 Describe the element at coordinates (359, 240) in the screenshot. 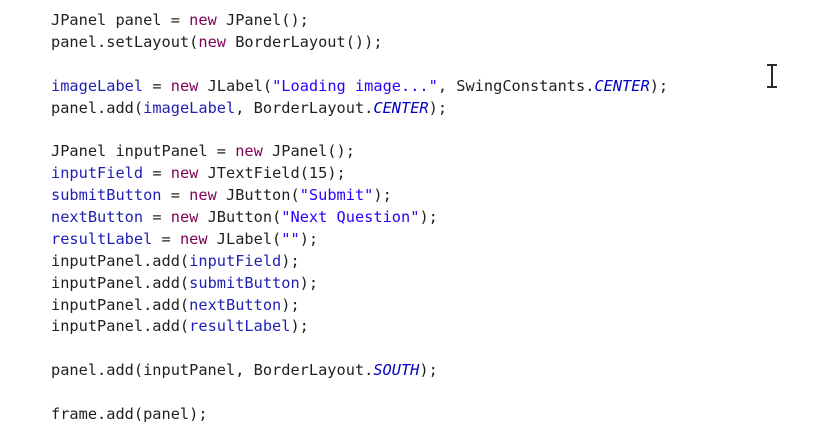

I see `code-line: resultLabel = new JLabel("");` at that location.